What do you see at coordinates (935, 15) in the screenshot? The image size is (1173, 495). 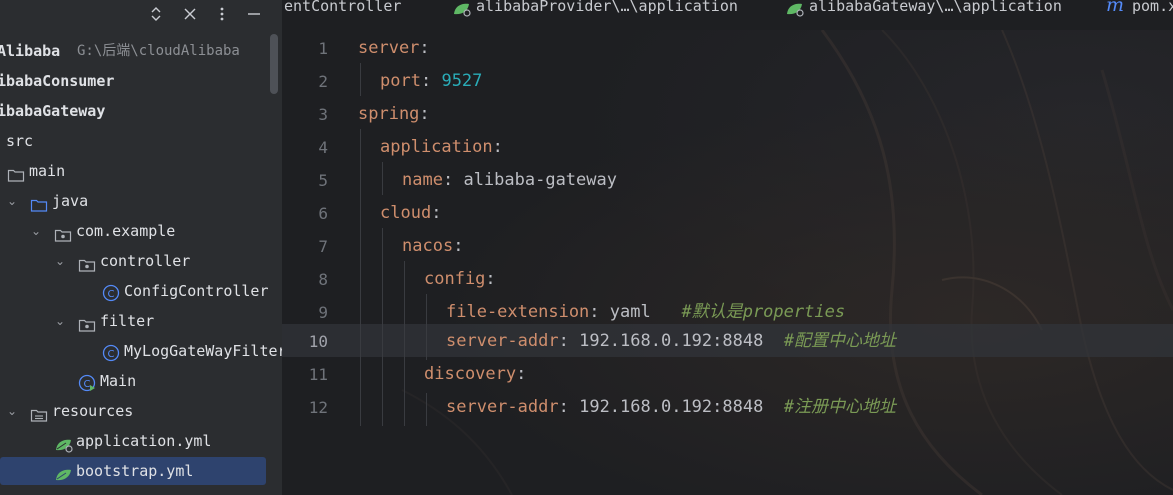 I see `tab-alibabagateway-application: alibabaGateway\…\application` at bounding box center [935, 15].